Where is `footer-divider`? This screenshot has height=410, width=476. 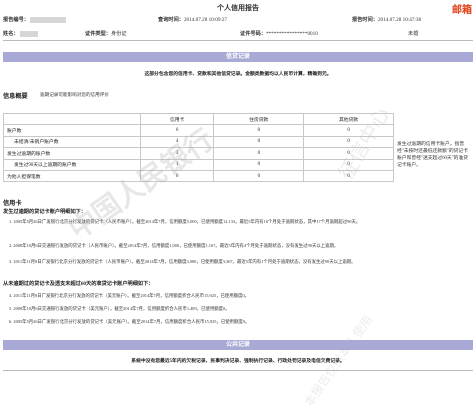 footer-divider is located at coordinates (238, 370).